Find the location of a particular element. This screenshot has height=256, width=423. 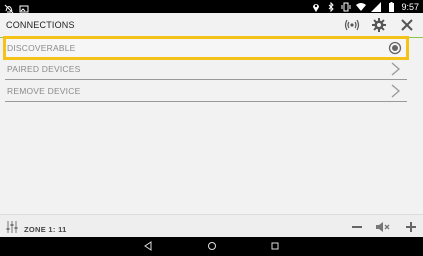

menu-item-paired-devices: PAIRED DEVICES is located at coordinates (206, 69).